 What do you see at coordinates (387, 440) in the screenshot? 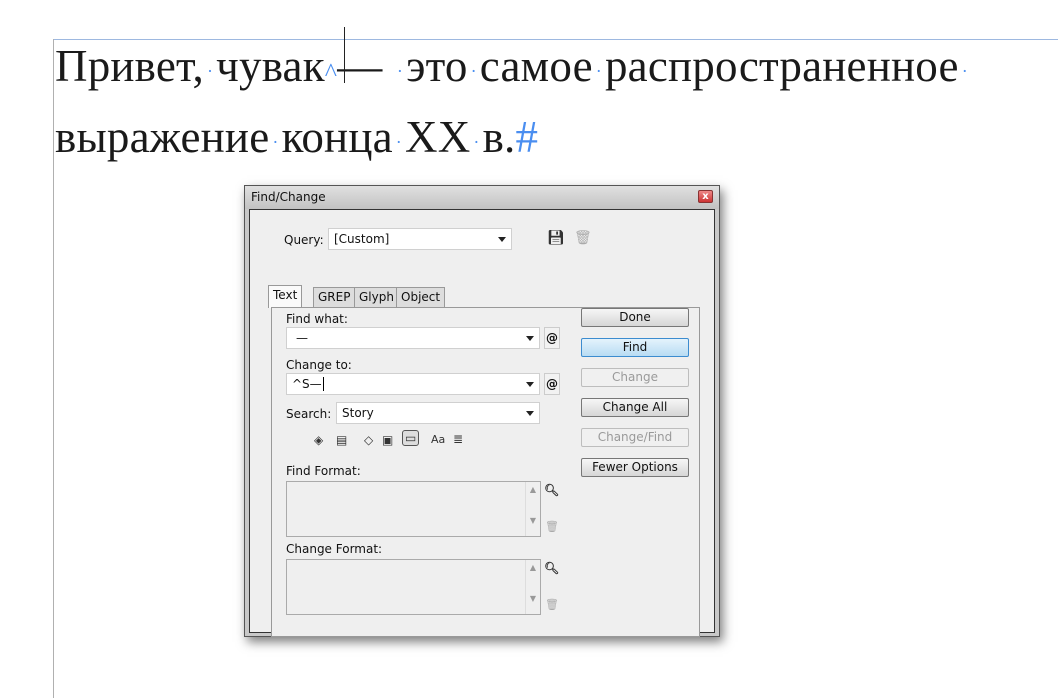
I see `include-master-pages-icon: ▣` at bounding box center [387, 440].